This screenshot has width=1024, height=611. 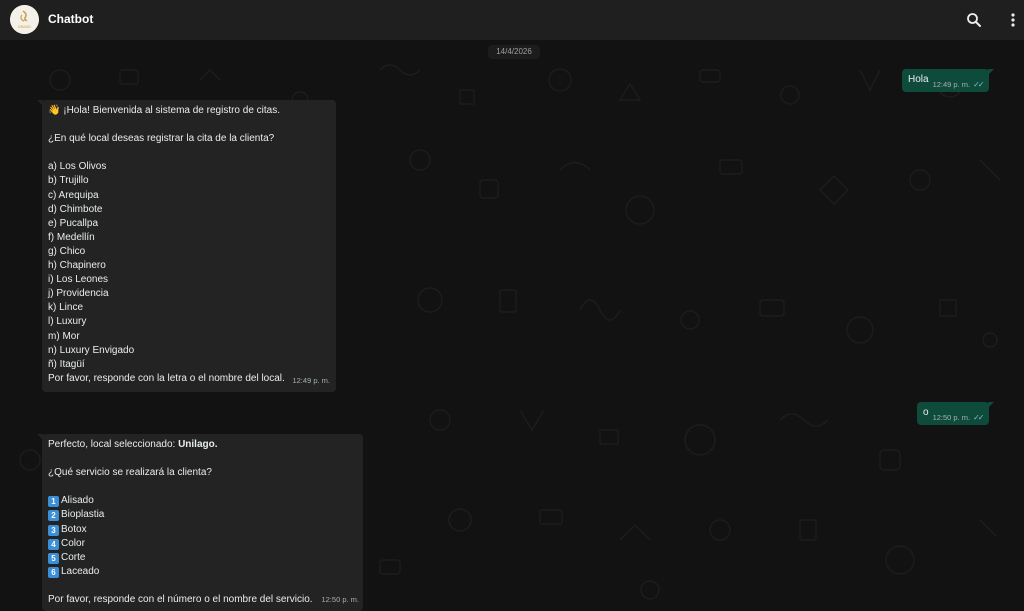 I want to click on avatar: BRAND, so click(x=24, y=19).